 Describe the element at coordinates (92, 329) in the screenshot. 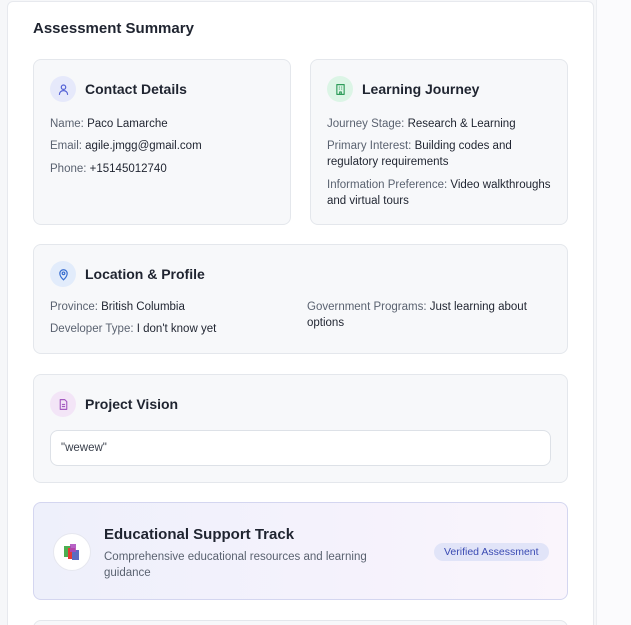

I see `developer-type-label: Developer Type:` at that location.